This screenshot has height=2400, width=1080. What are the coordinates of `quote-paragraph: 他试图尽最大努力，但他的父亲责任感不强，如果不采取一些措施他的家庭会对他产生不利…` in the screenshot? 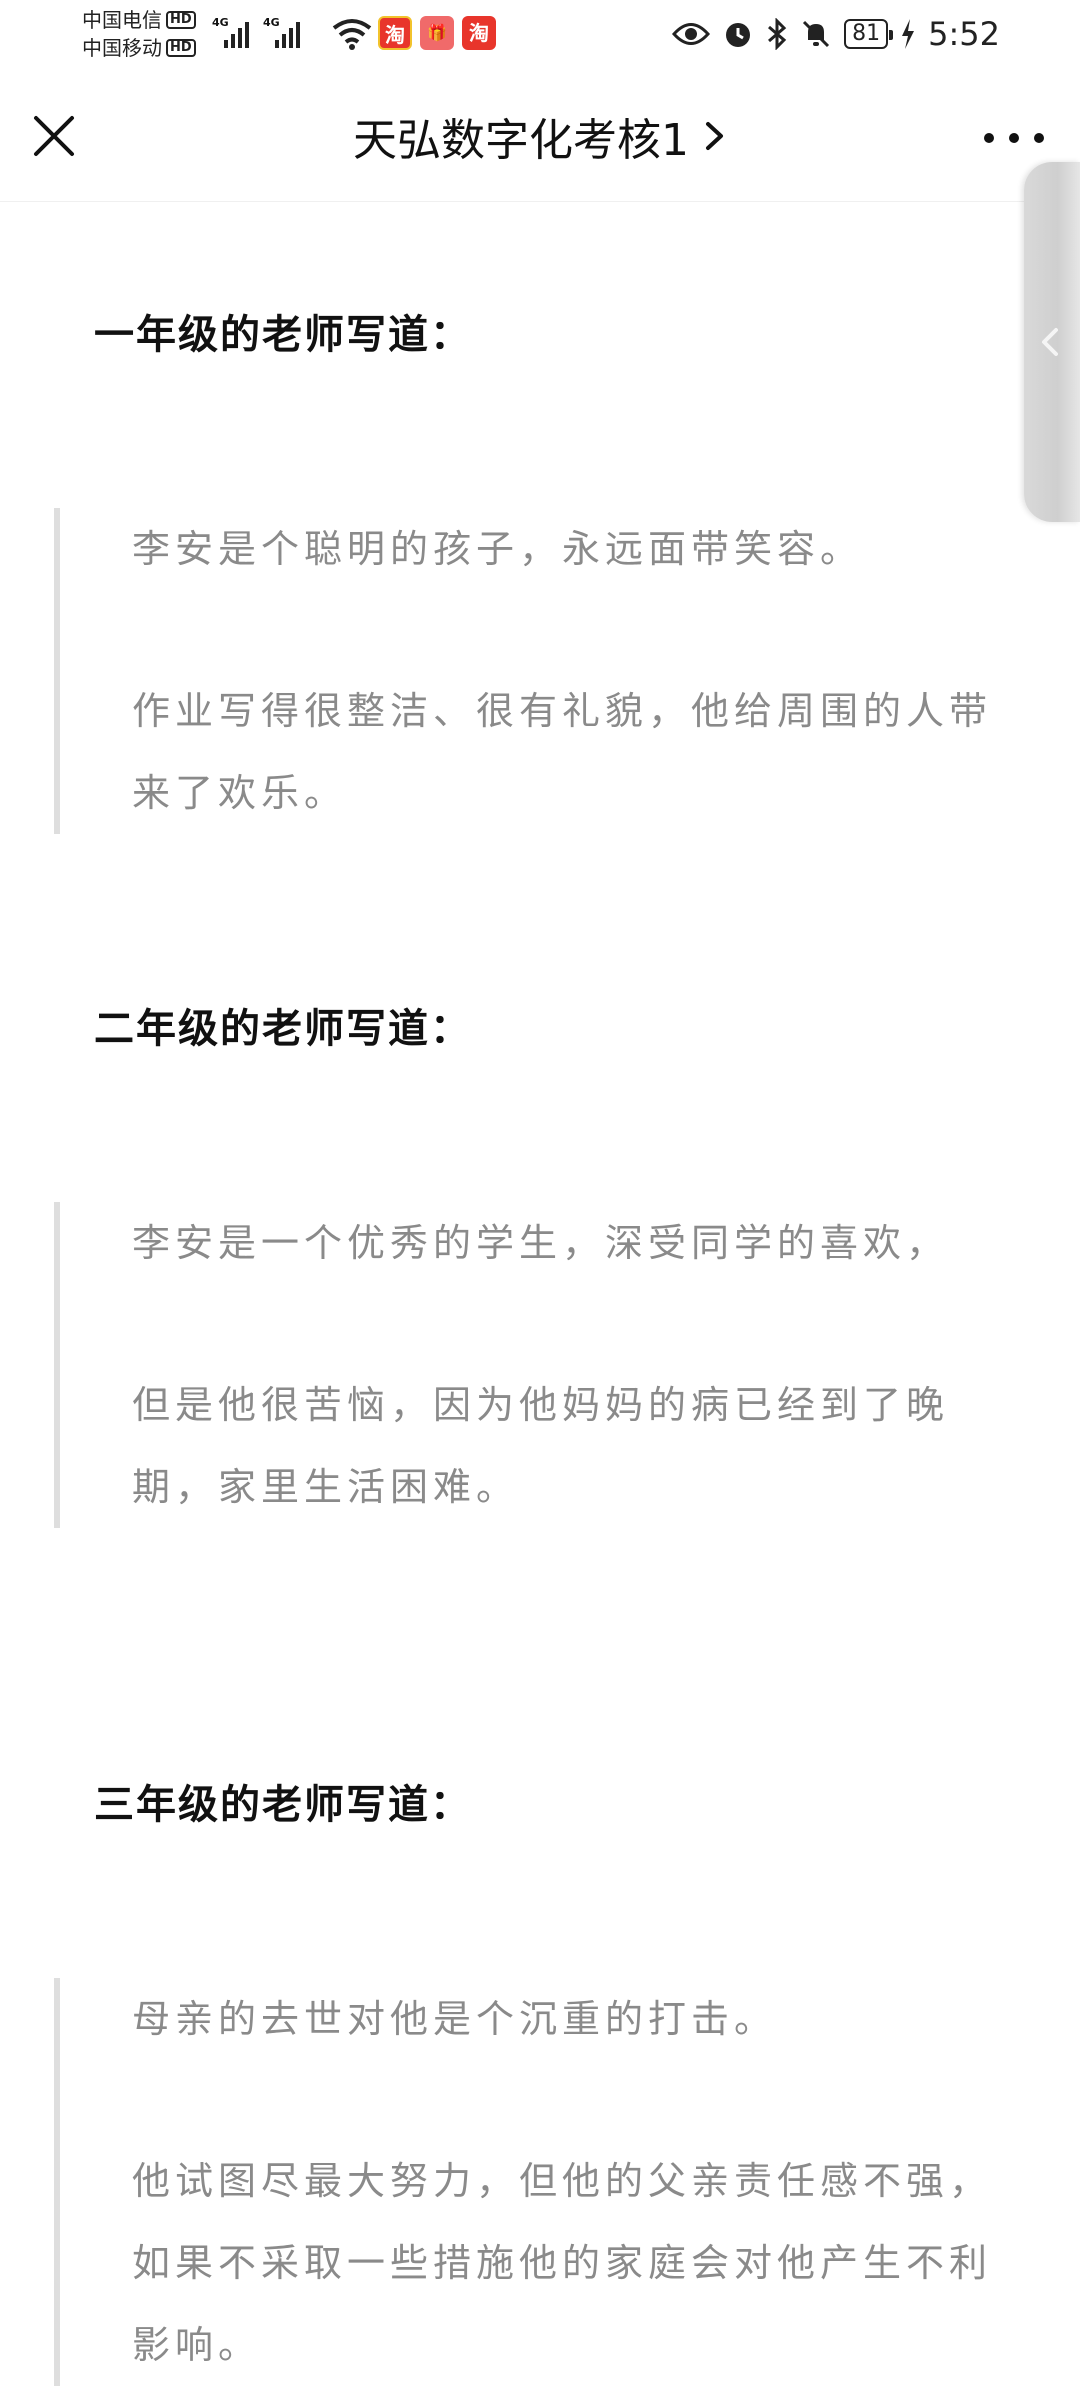 It's located at (562, 2263).